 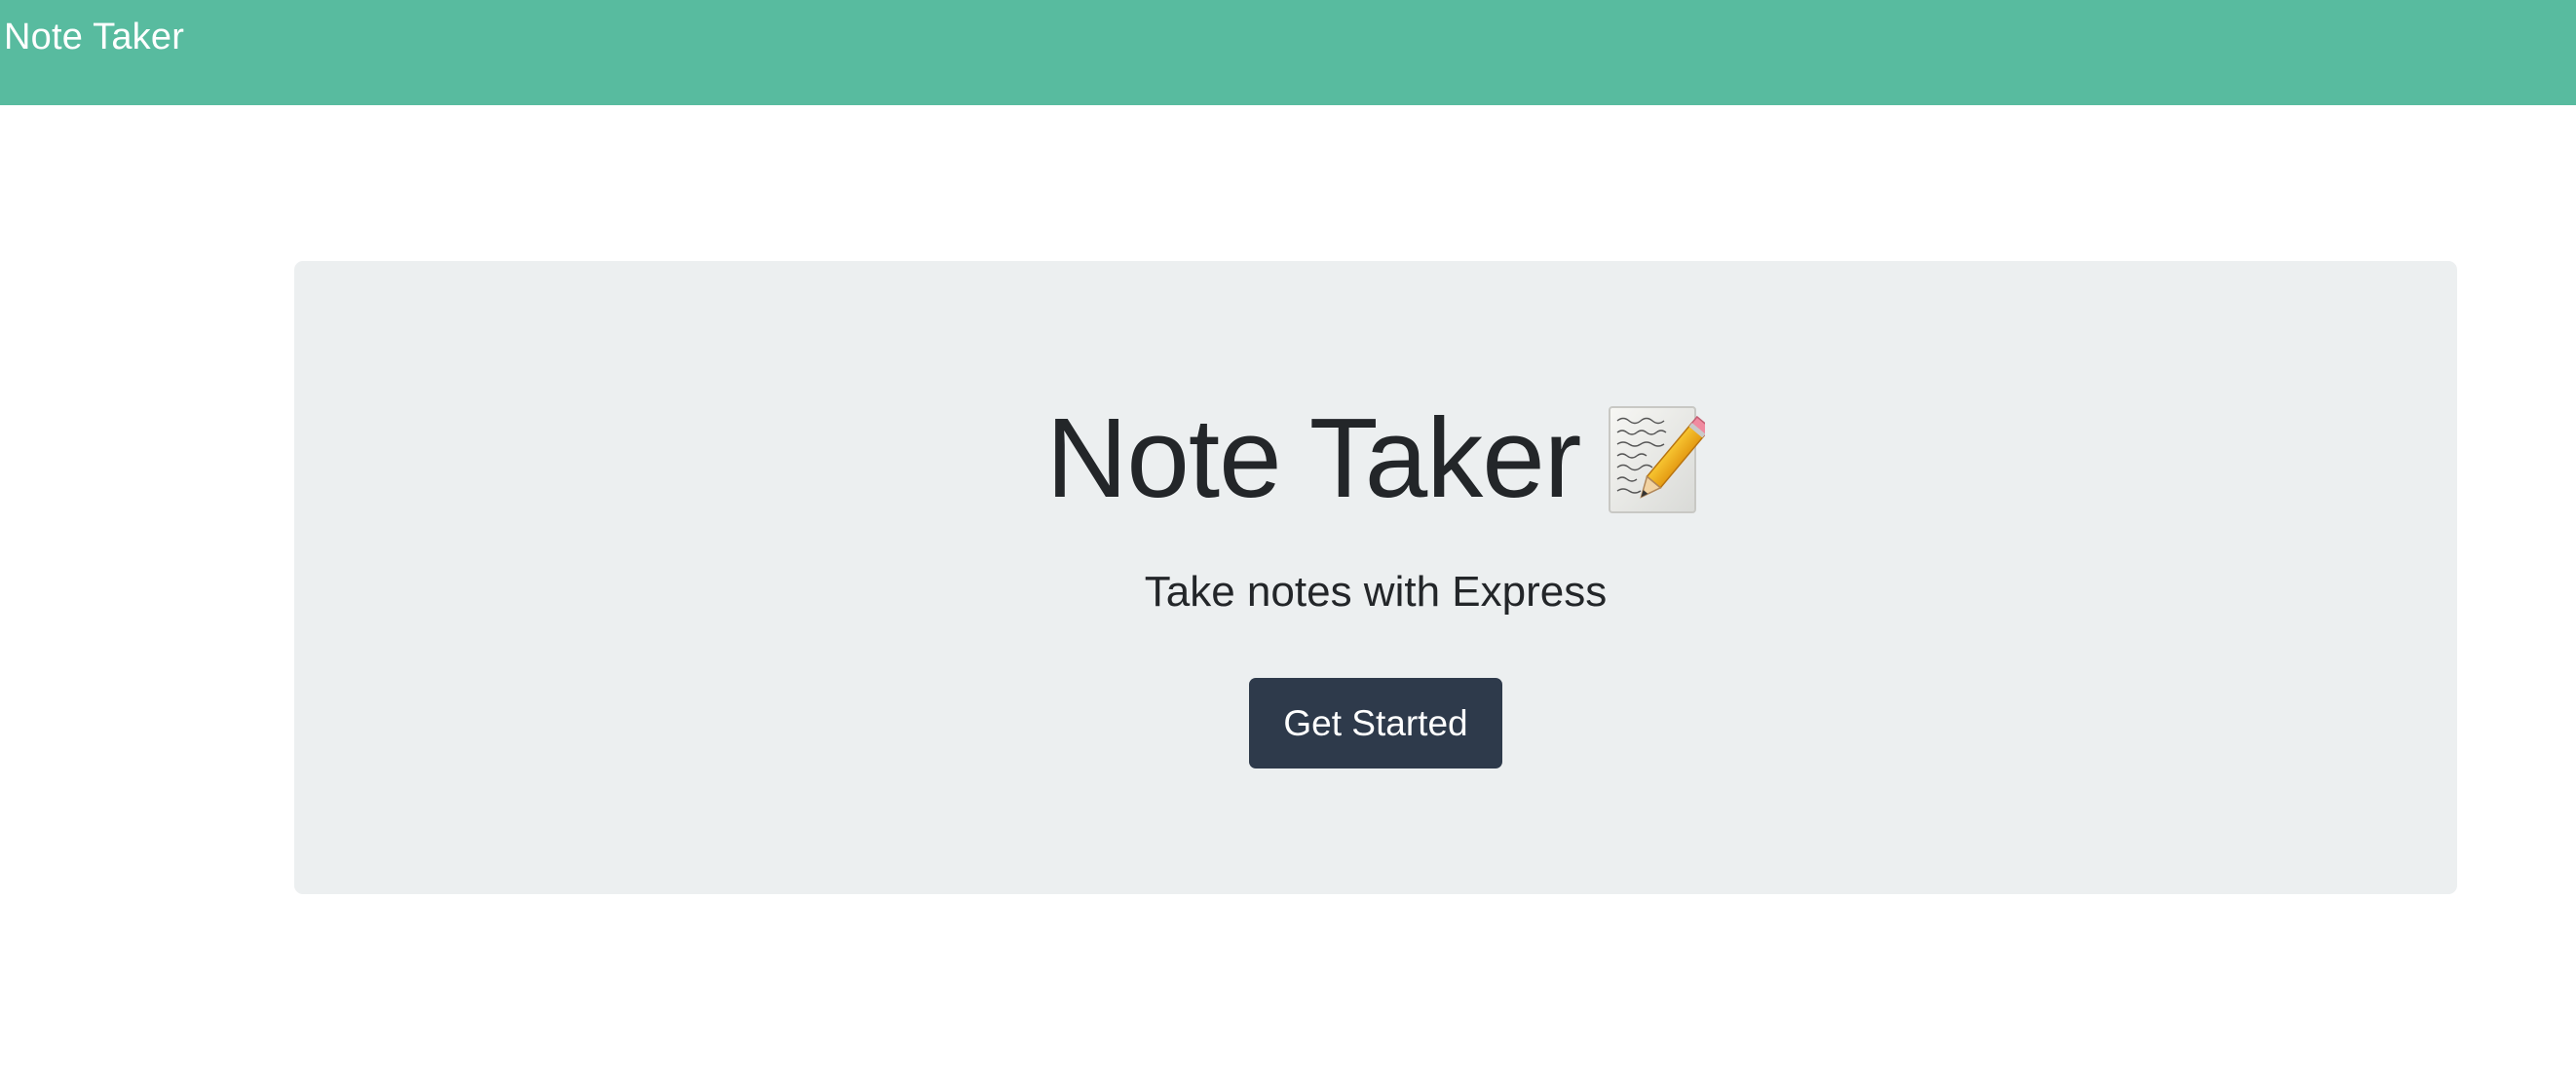 I want to click on top-navbar: Note Taker, so click(x=1288, y=52).